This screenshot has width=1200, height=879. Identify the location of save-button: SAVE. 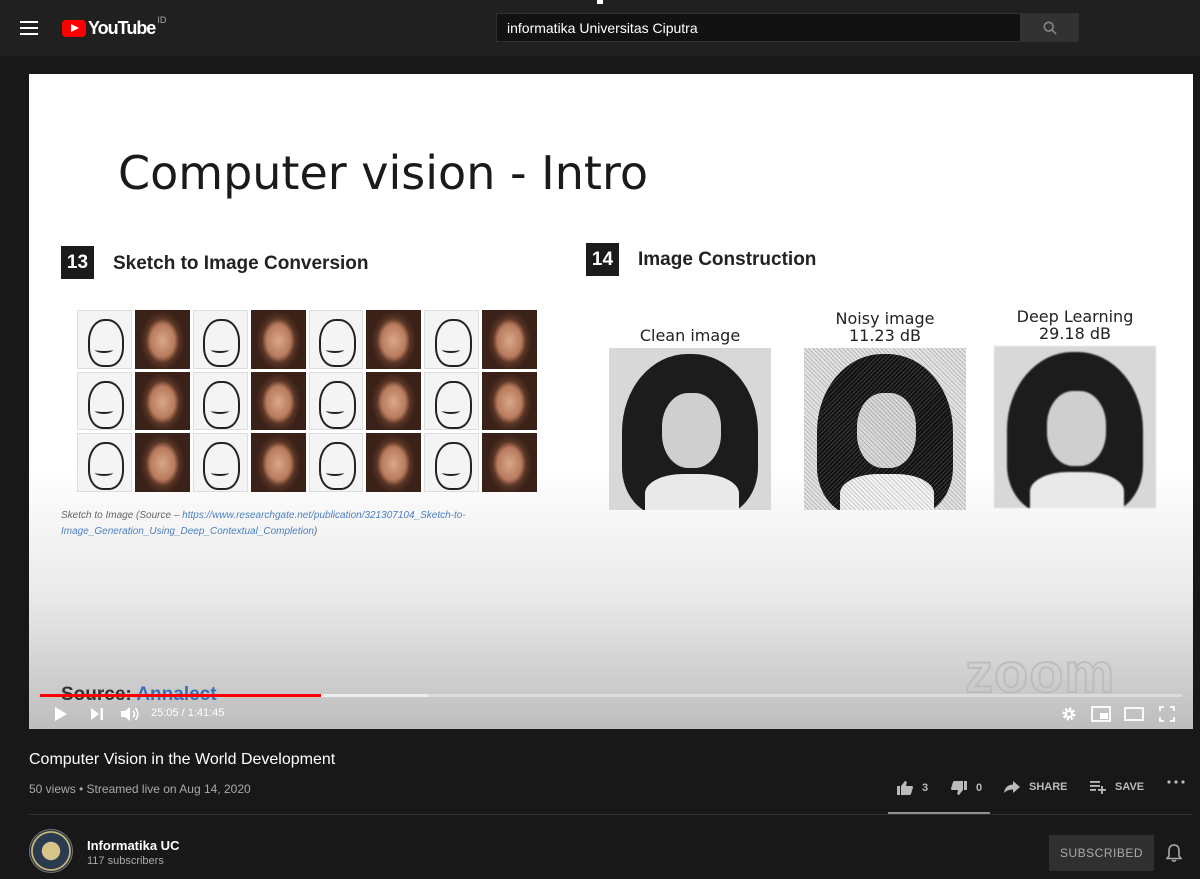
(1116, 787).